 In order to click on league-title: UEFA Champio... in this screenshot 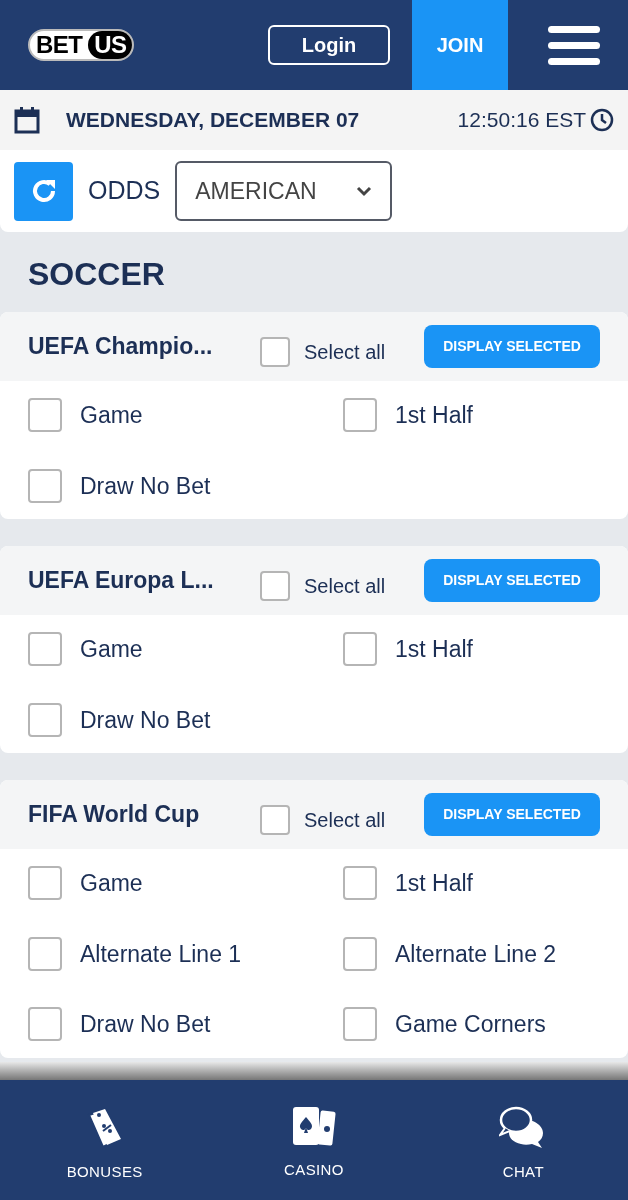, I will do `click(121, 347)`.